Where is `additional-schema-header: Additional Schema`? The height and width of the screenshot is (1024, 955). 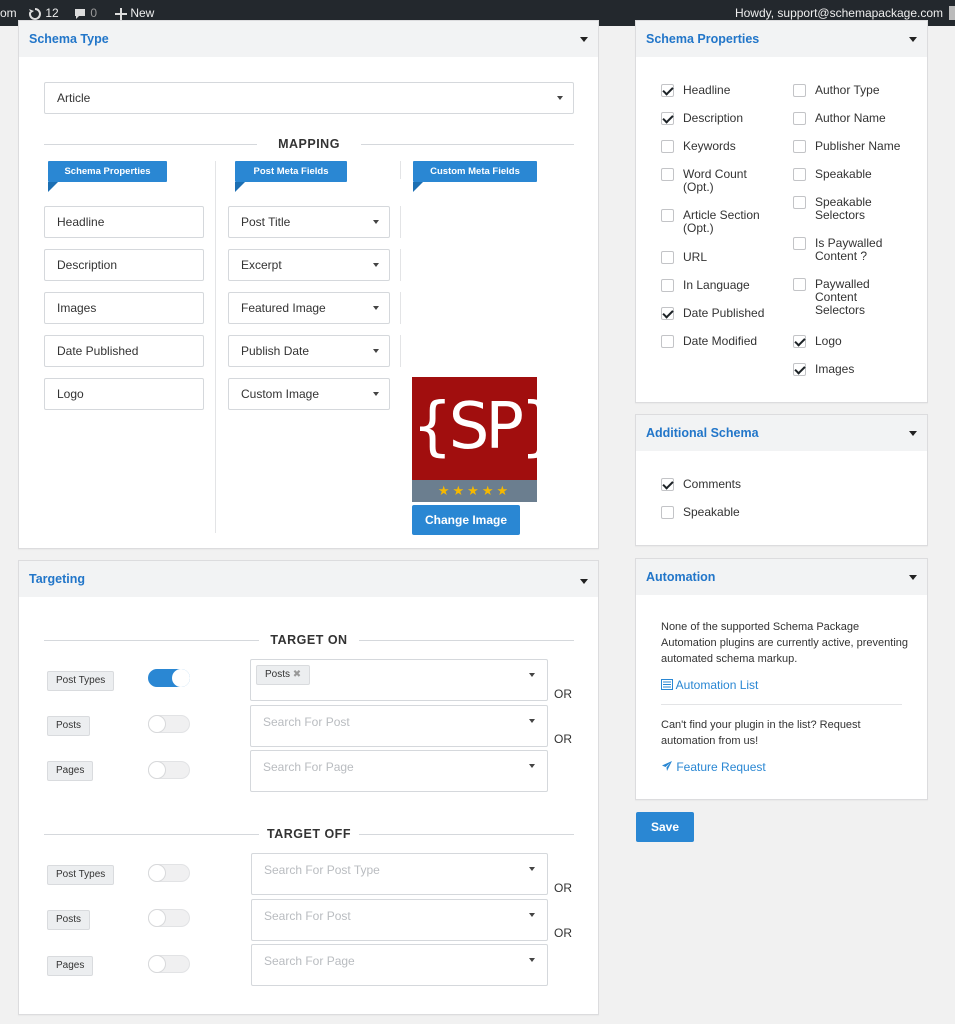
additional-schema-header: Additional Schema is located at coordinates (781, 433).